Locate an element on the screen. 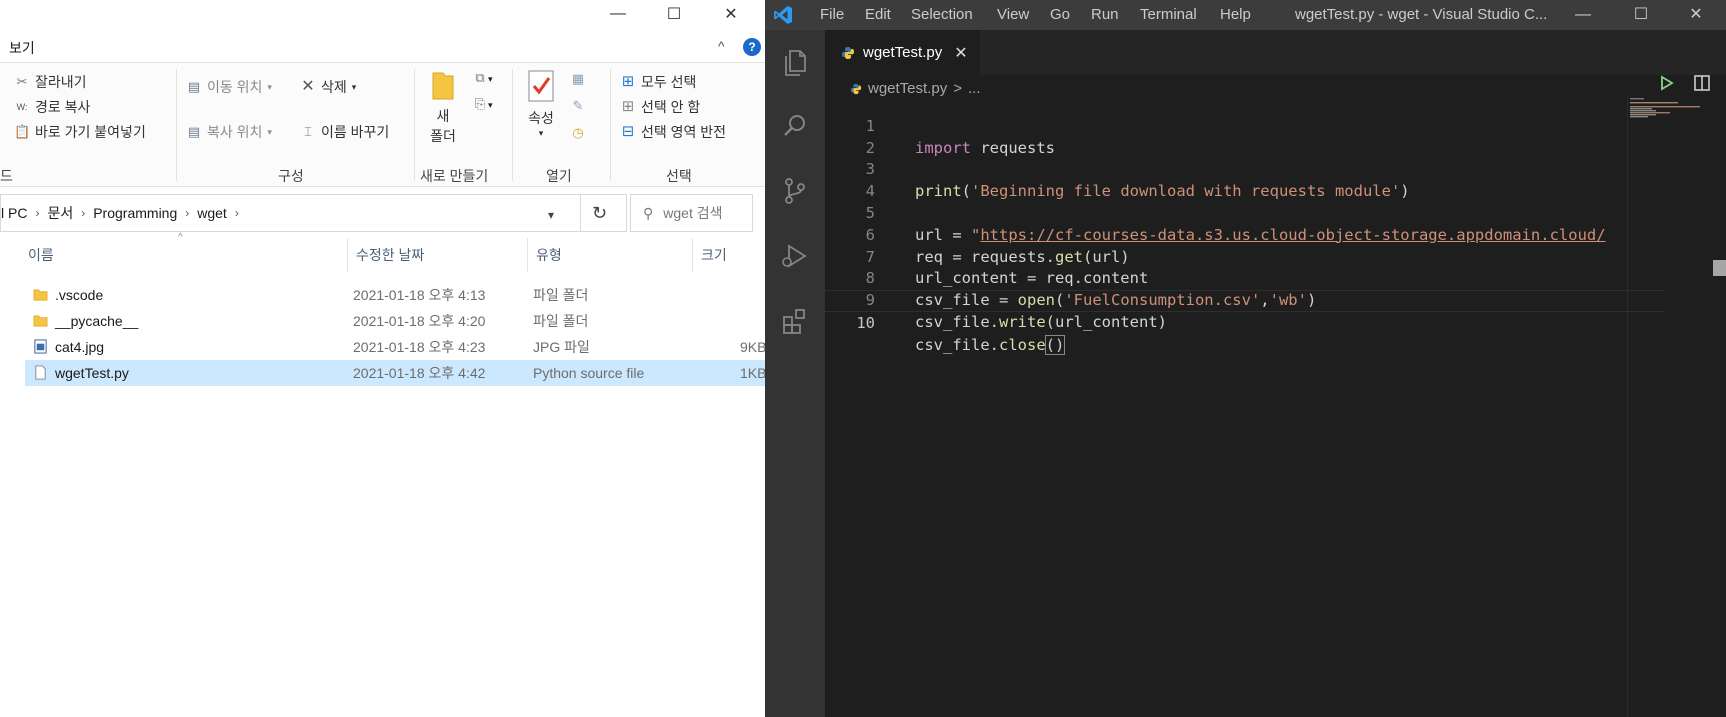 Image resolution: width=1726 pixels, height=717 pixels. select-all-button: ⊞ 모두 선택 is located at coordinates (658, 82).